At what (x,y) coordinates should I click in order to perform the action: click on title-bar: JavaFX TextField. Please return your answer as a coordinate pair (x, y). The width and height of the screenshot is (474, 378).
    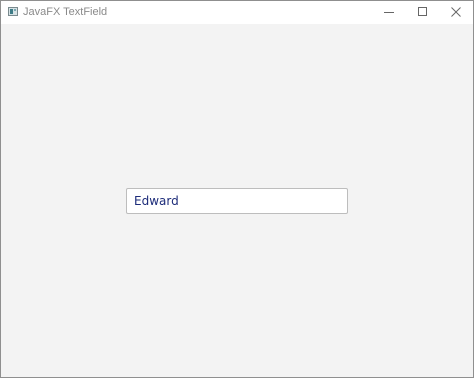
    Looking at the image, I should click on (237, 12).